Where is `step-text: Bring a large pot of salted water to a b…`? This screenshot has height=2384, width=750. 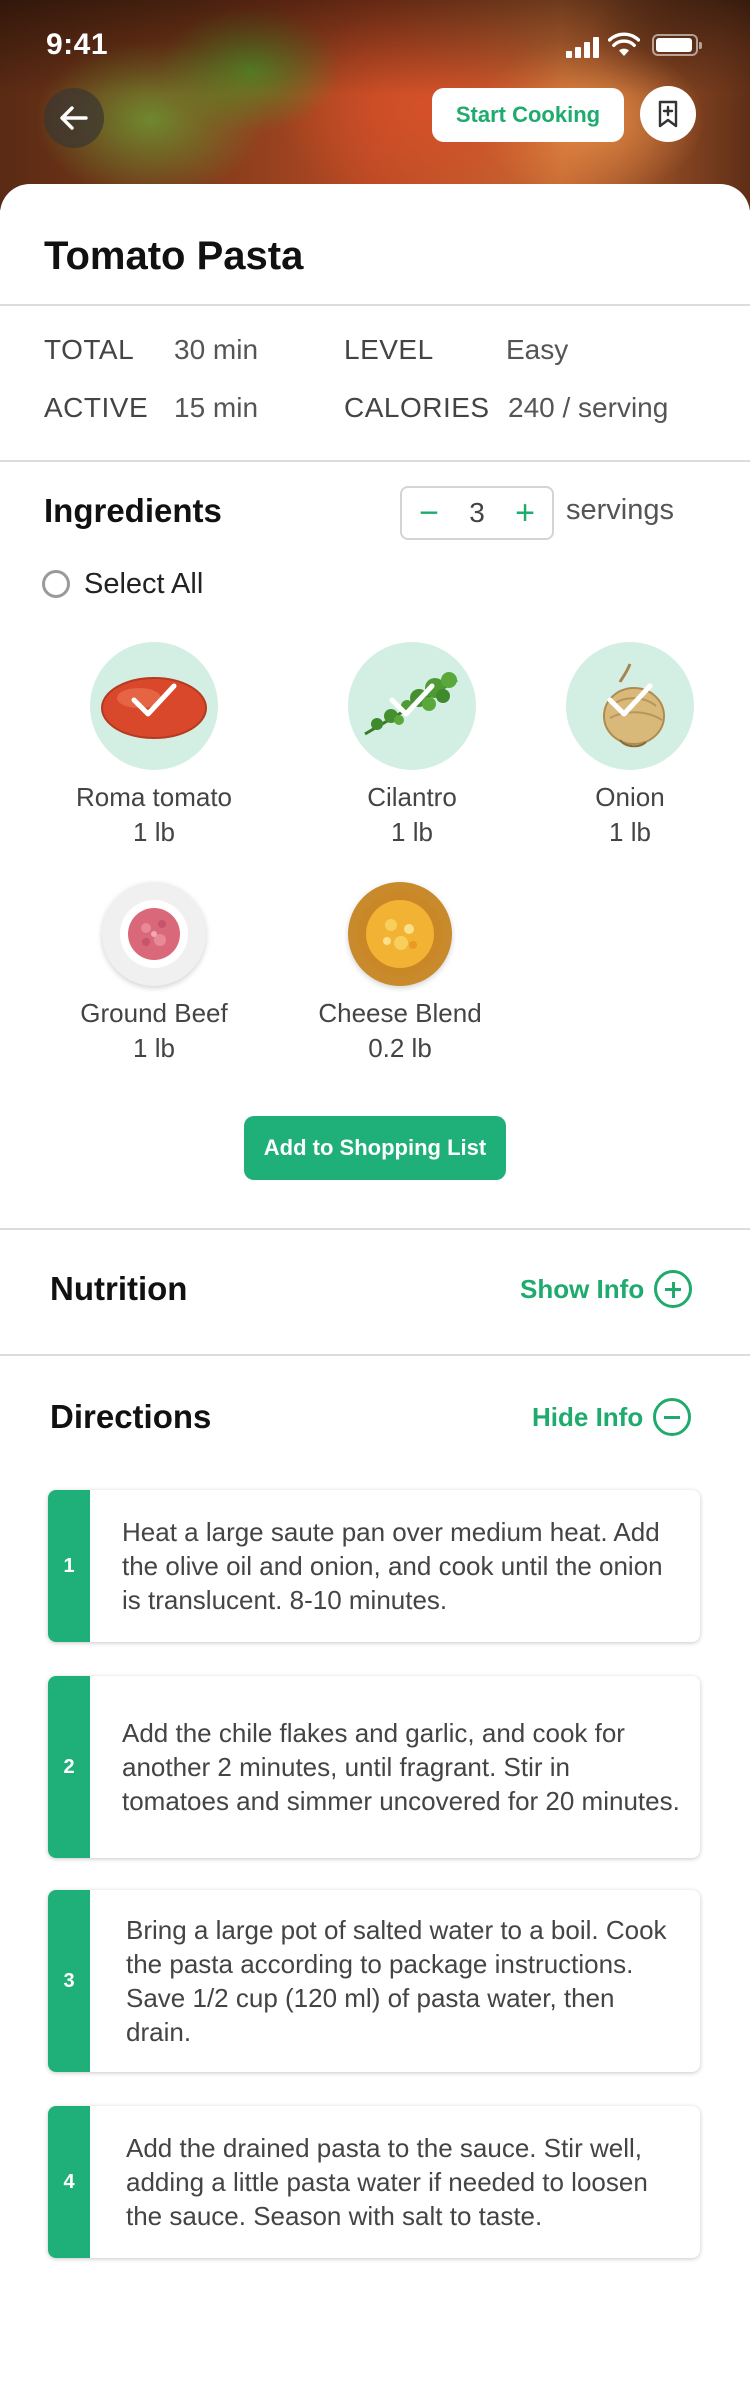
step-text: Bring a large pot of salted water to a b… is located at coordinates (396, 1981).